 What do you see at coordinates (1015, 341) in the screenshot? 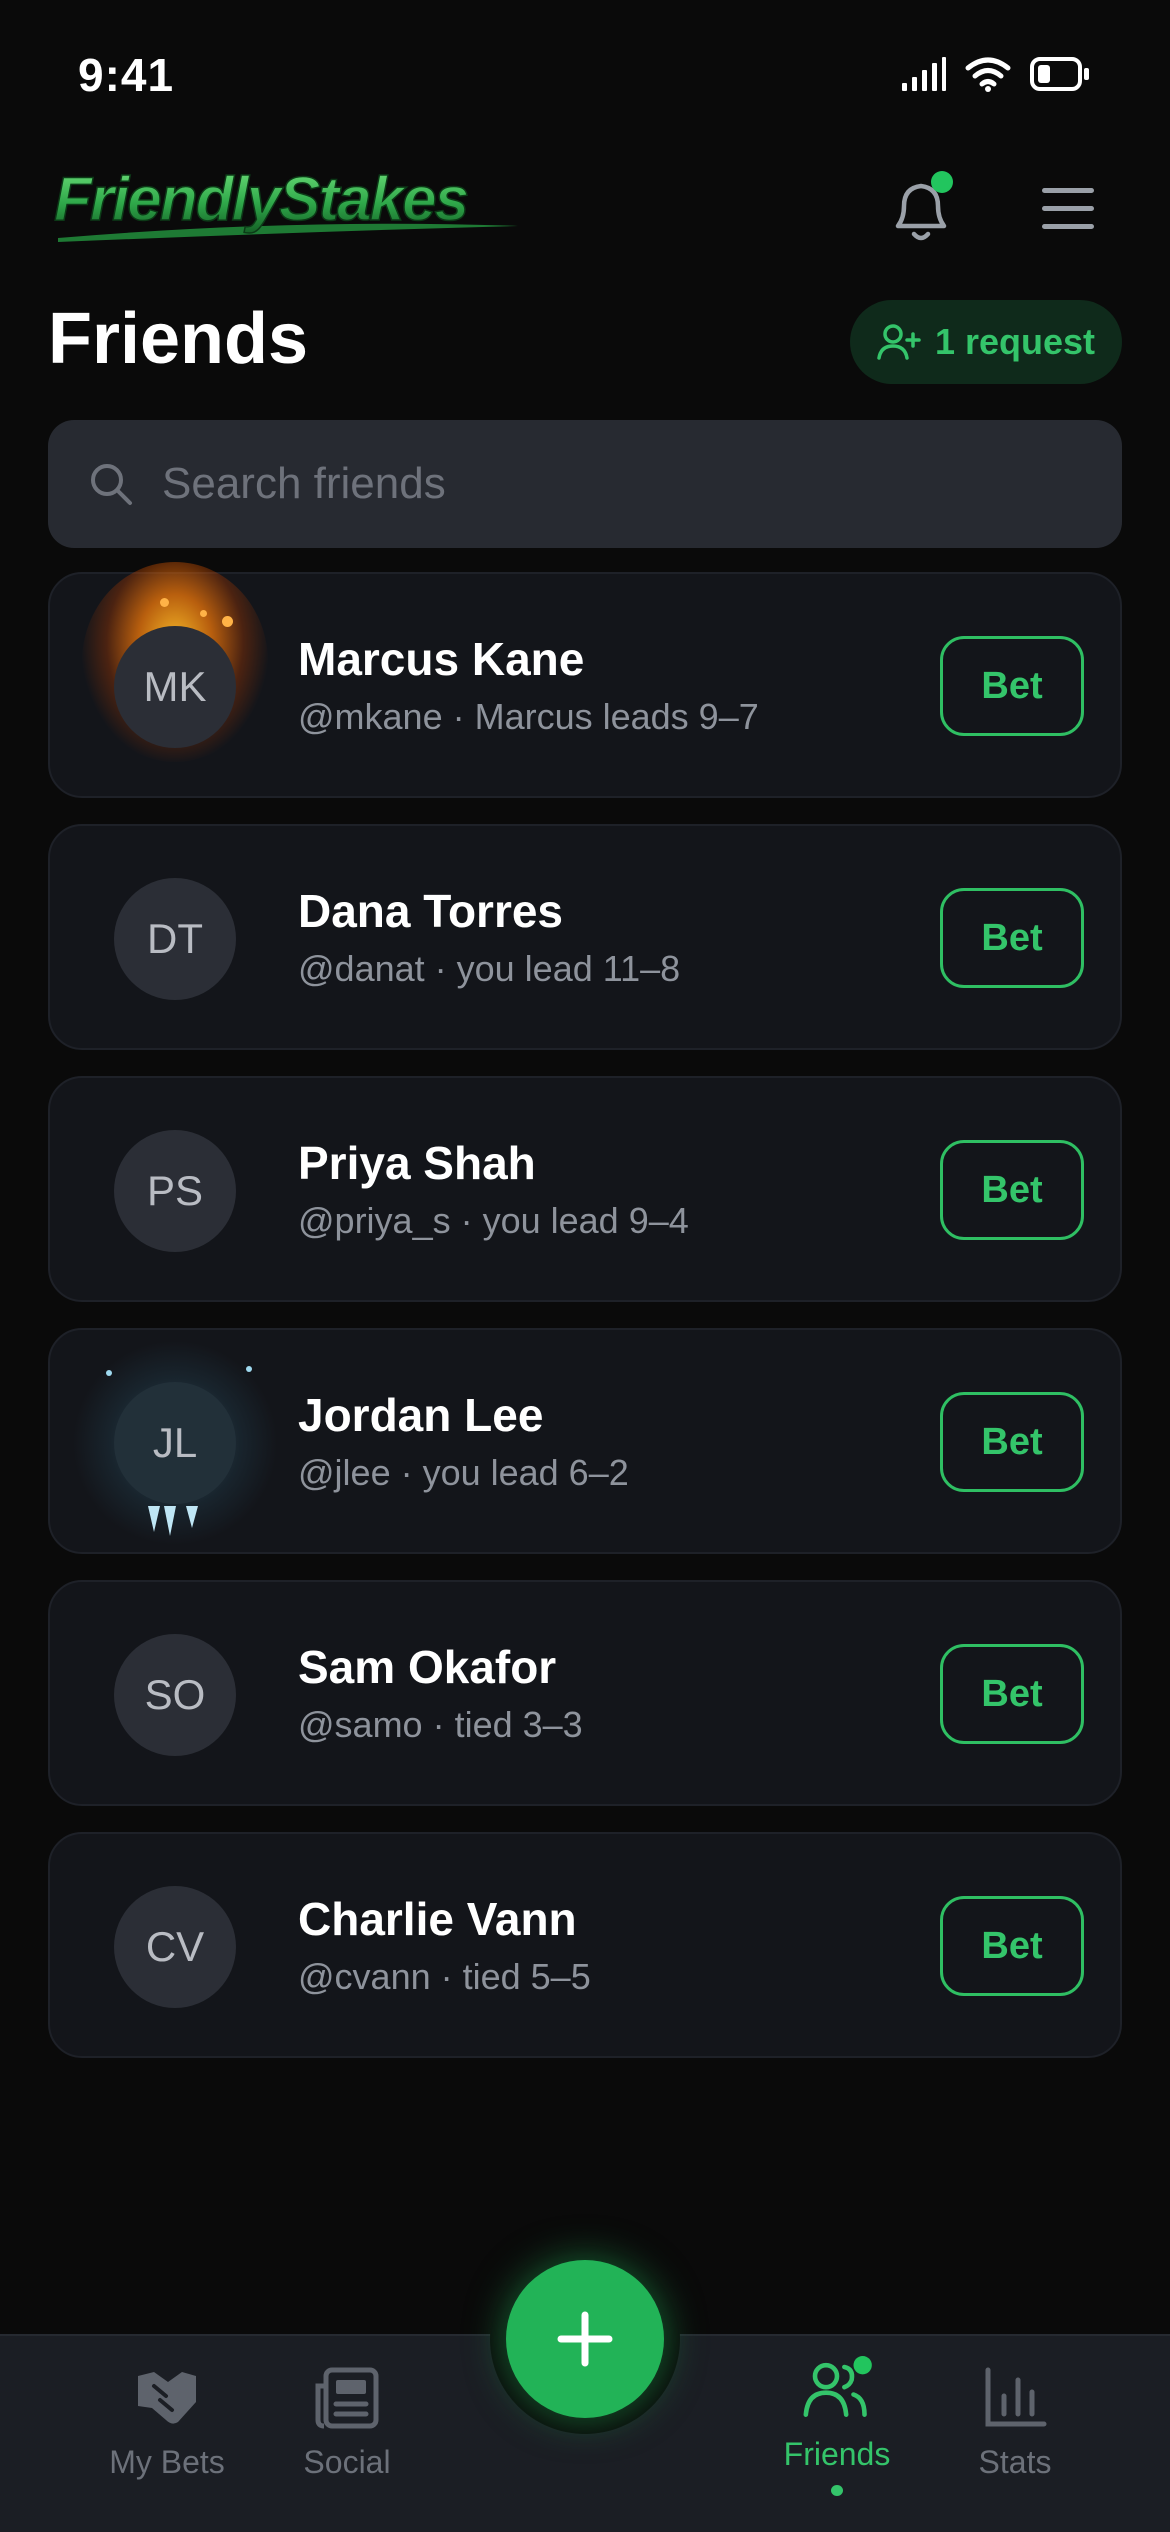
I see `request-label: 1 request` at bounding box center [1015, 341].